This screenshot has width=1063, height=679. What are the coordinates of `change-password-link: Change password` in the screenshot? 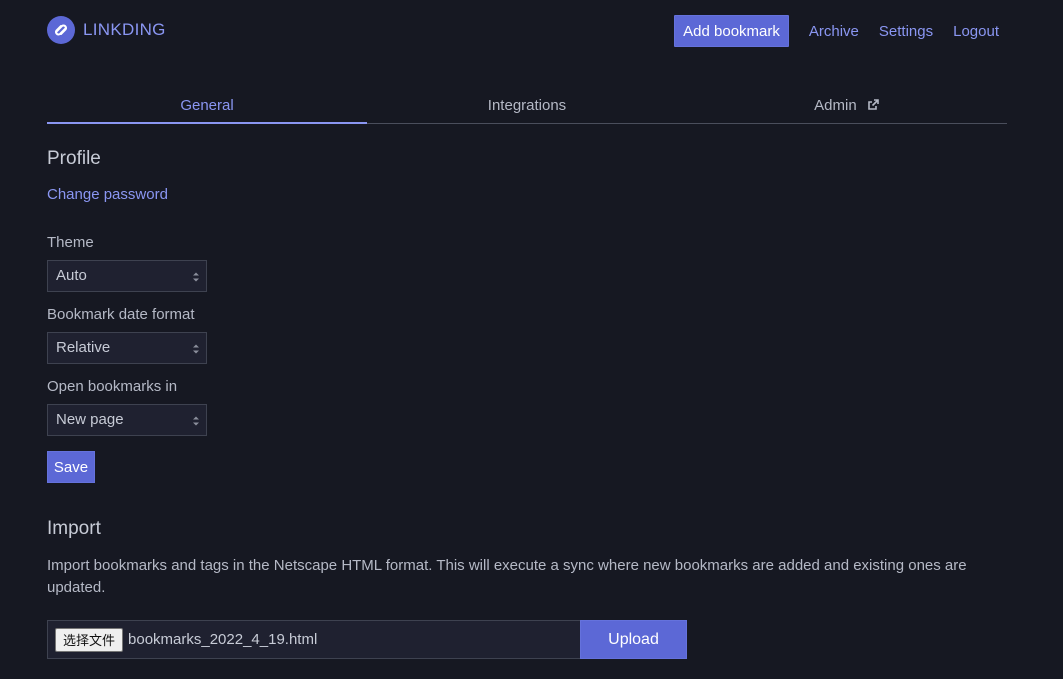 It's located at (107, 194).